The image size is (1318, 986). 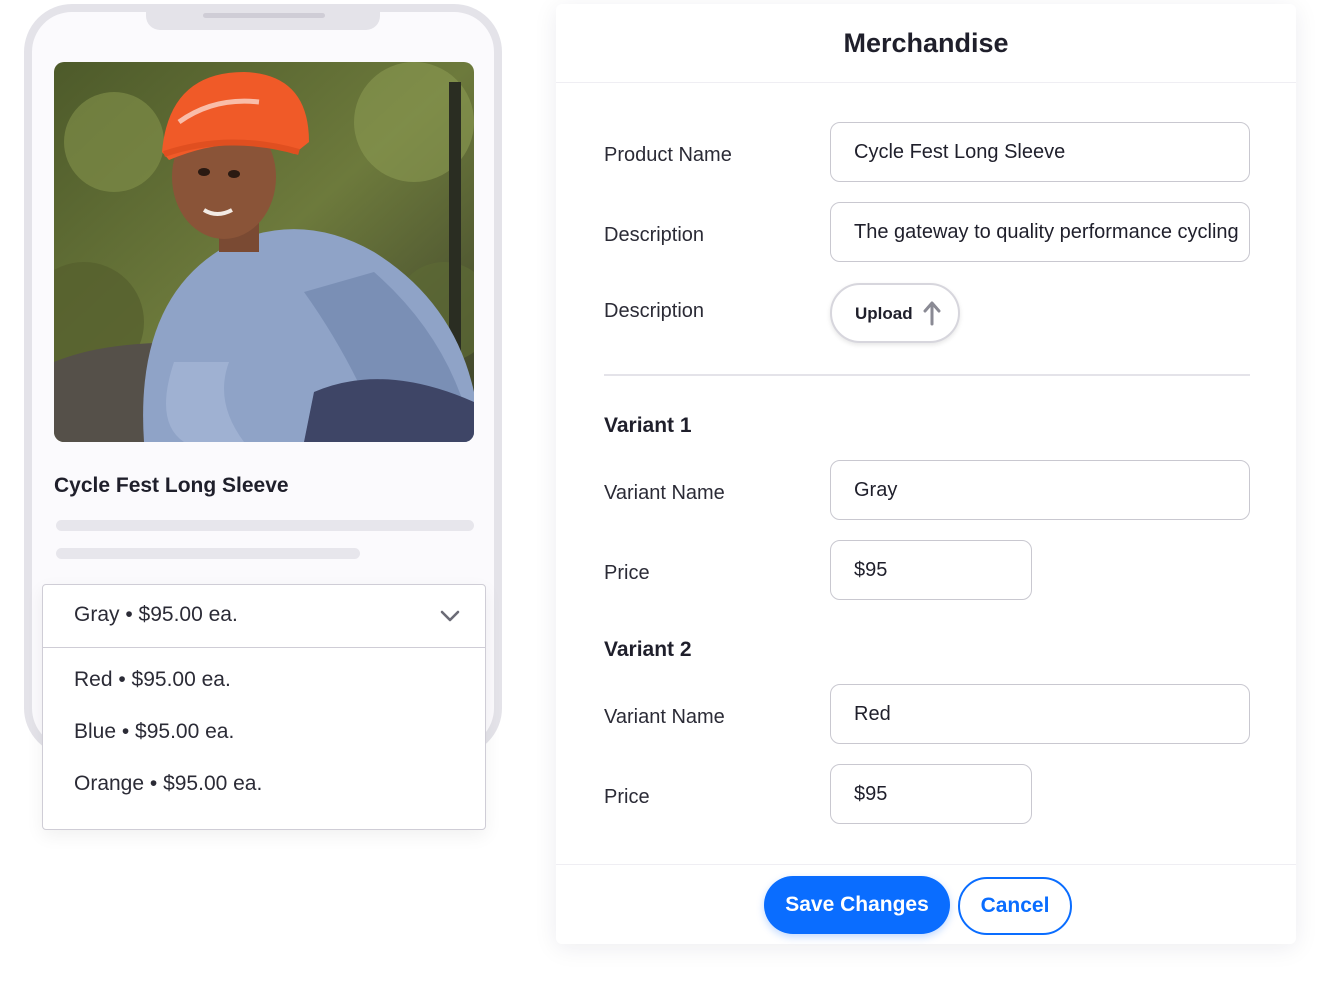 I want to click on dropdown-selected-label: Gray • $95.00 ea., so click(x=156, y=614).